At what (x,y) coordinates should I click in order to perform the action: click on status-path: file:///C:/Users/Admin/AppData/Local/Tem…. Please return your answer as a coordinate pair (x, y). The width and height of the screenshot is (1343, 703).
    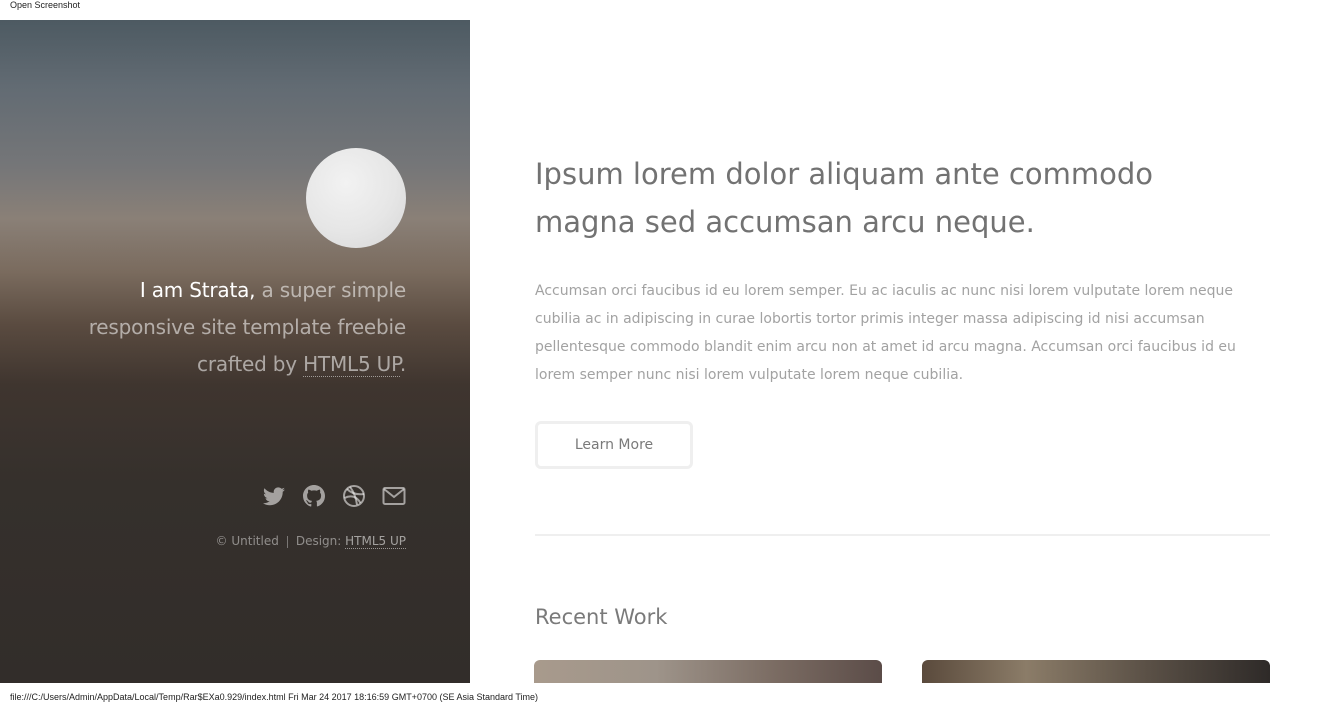
    Looking at the image, I should click on (274, 697).